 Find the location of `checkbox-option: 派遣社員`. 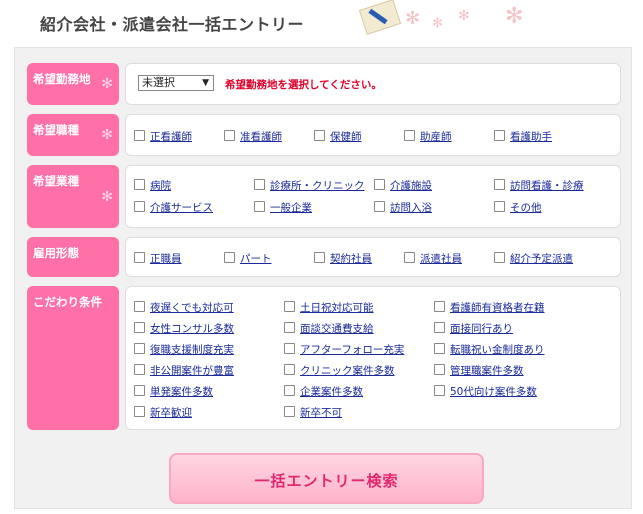

checkbox-option: 派遣社員 is located at coordinates (433, 258).